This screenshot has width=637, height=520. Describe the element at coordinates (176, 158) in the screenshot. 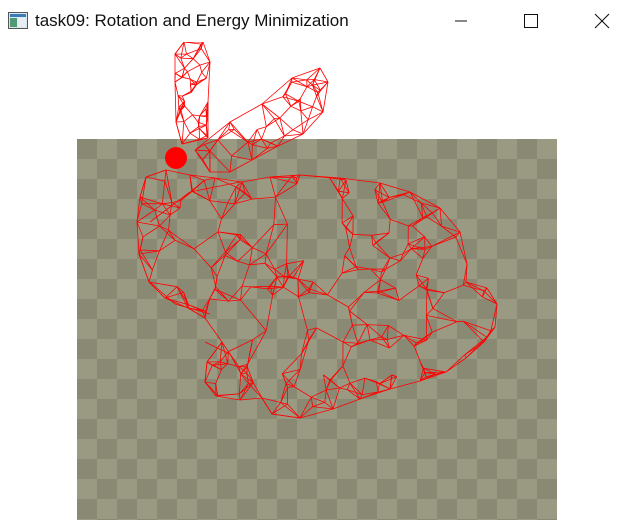

I see `handle-point` at that location.